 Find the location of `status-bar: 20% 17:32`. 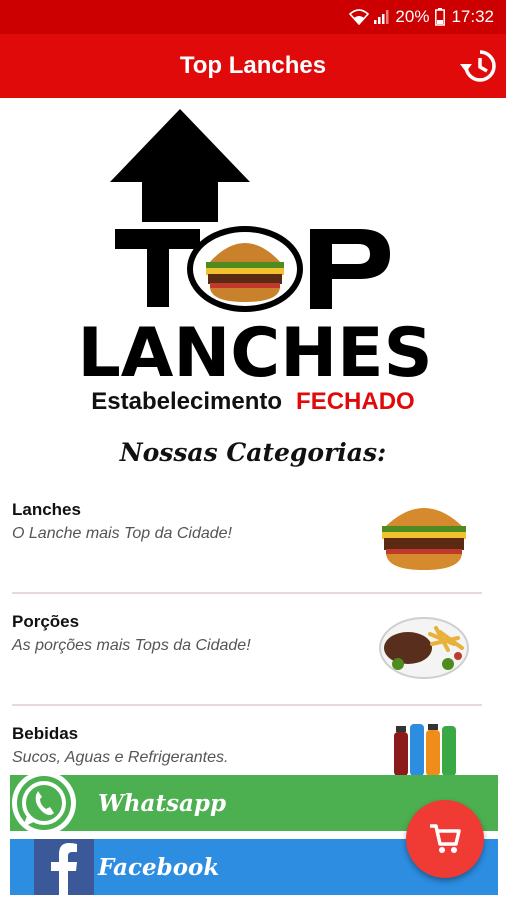

status-bar: 20% 17:32 is located at coordinates (253, 17).